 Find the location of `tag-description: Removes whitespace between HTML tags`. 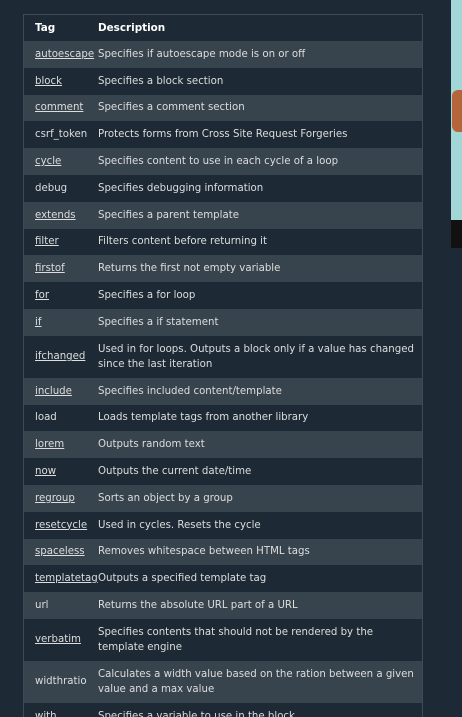

tag-description: Removes whitespace between HTML tags is located at coordinates (204, 552).